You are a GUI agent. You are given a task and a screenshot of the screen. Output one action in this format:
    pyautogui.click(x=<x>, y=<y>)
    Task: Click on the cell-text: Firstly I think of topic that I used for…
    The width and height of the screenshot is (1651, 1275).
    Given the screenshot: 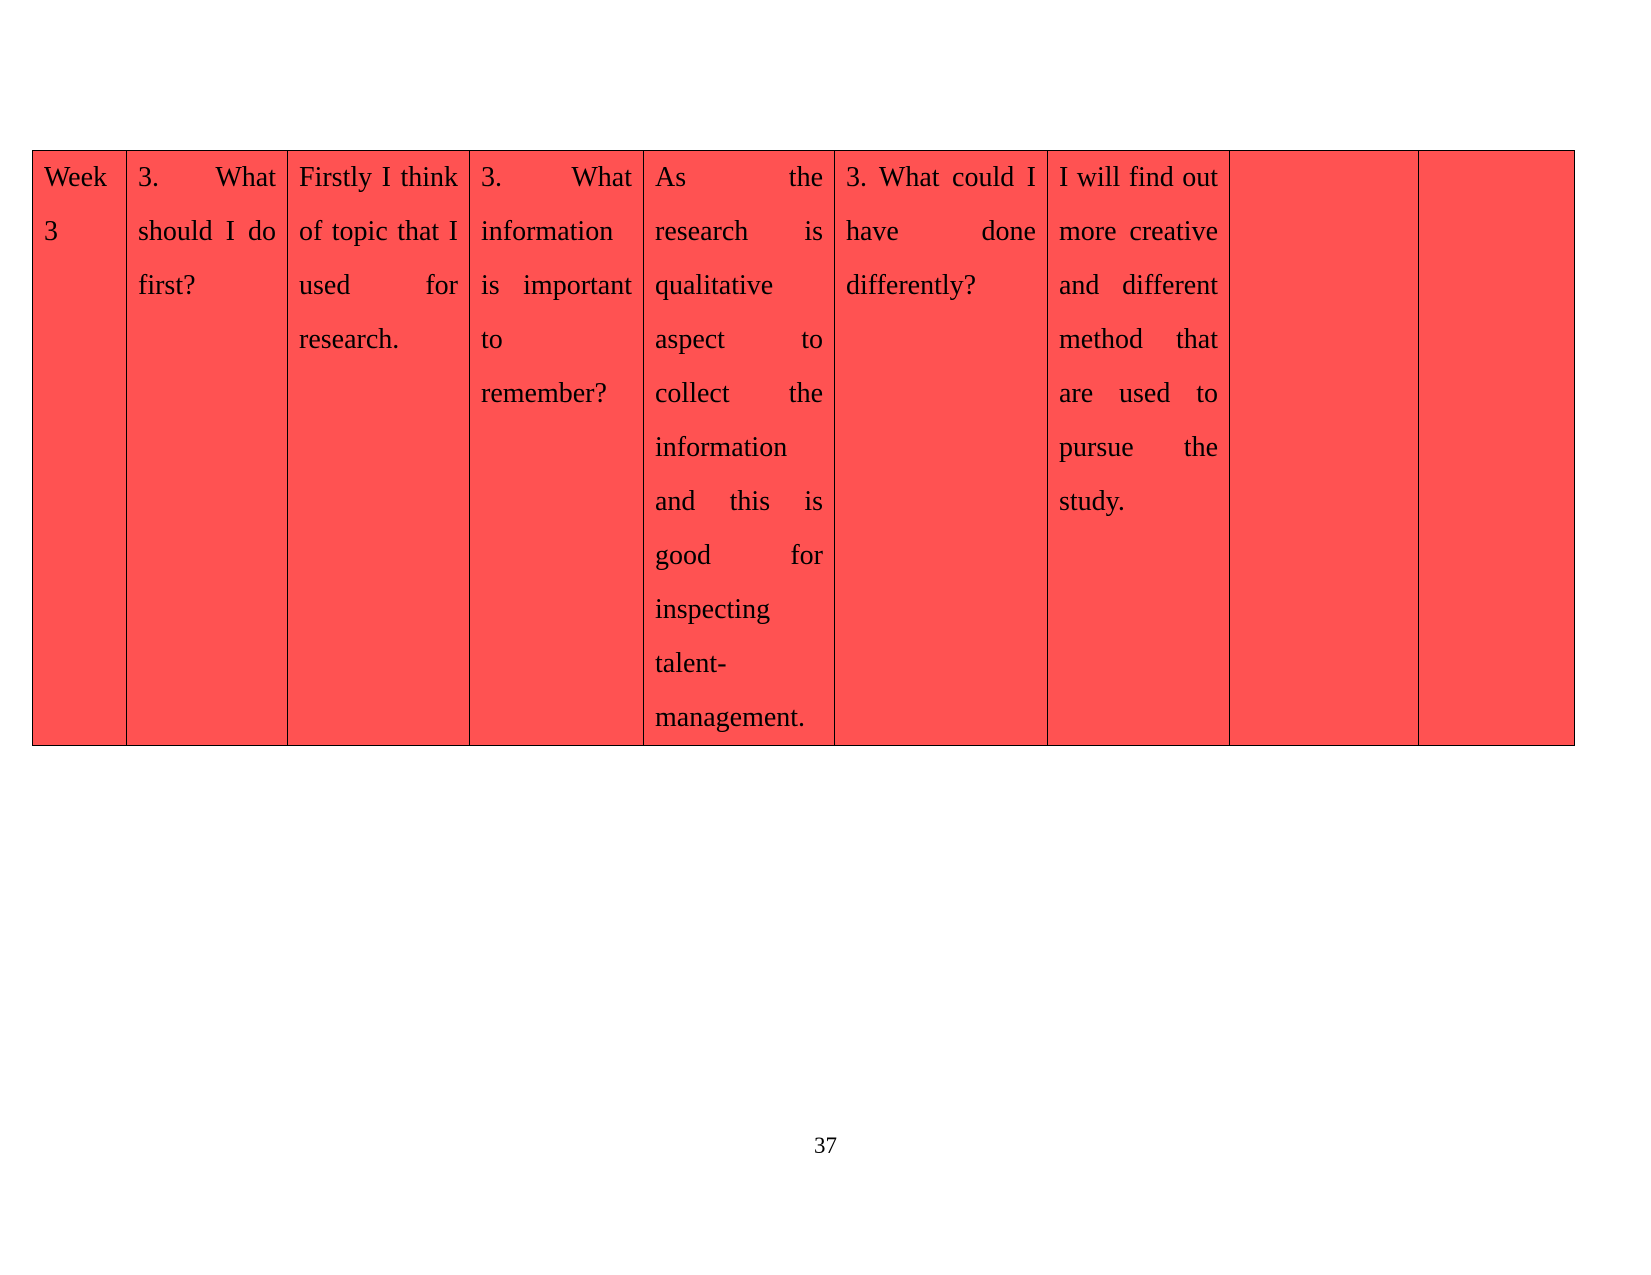 What is the action you would take?
    pyautogui.click(x=378, y=258)
    